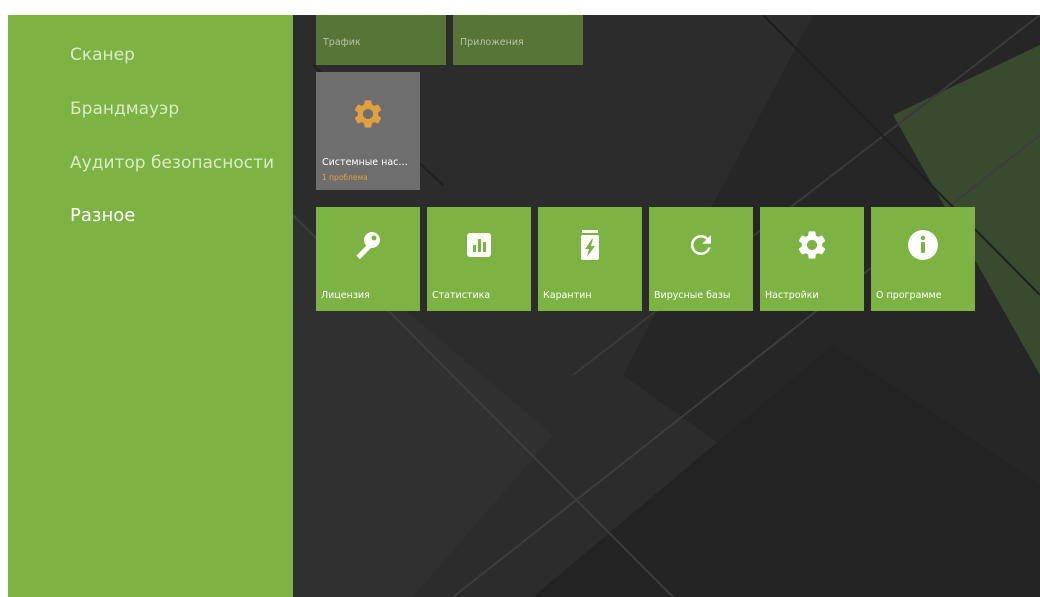  I want to click on bar-chart-icon, so click(479, 245).